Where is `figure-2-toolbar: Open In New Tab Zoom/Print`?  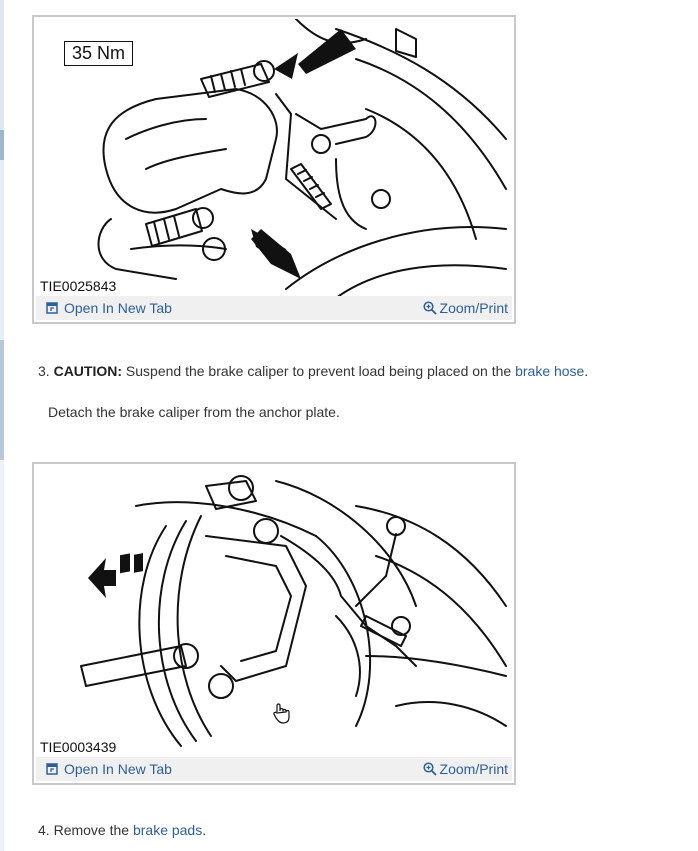
figure-2-toolbar: Open In New Tab Zoom/Print is located at coordinates (274, 769).